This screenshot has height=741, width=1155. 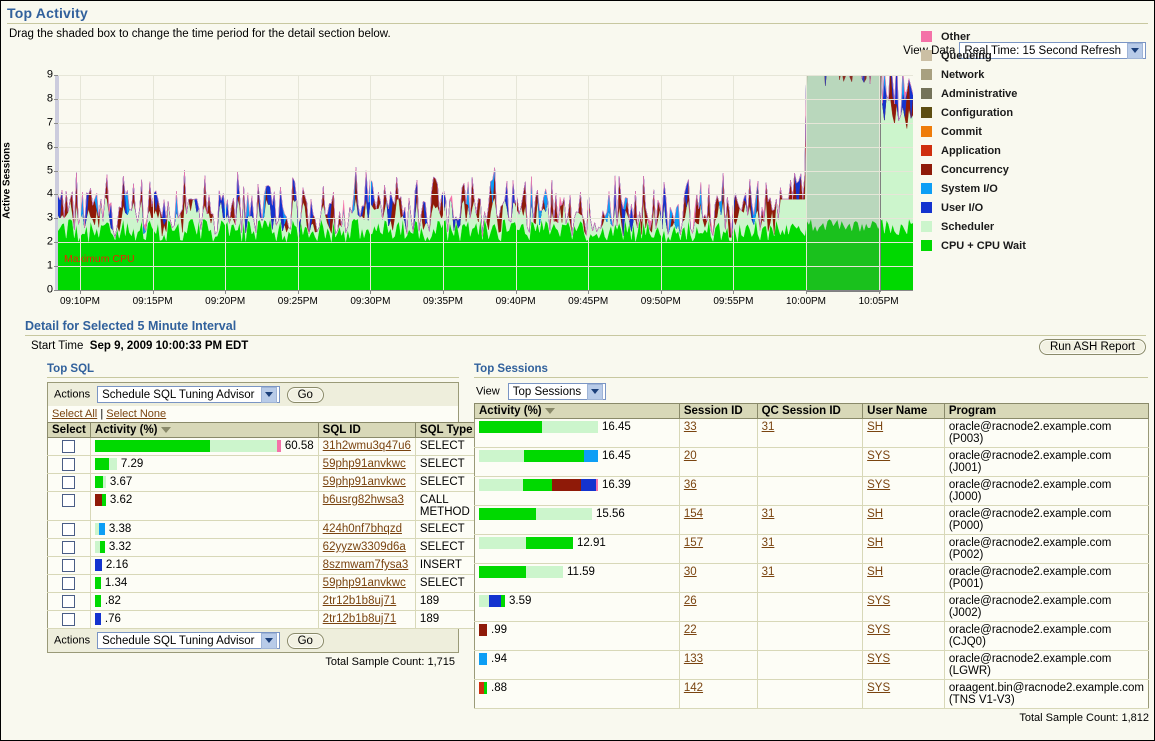 I want to click on session-id-link: 36, so click(x=690, y=485).